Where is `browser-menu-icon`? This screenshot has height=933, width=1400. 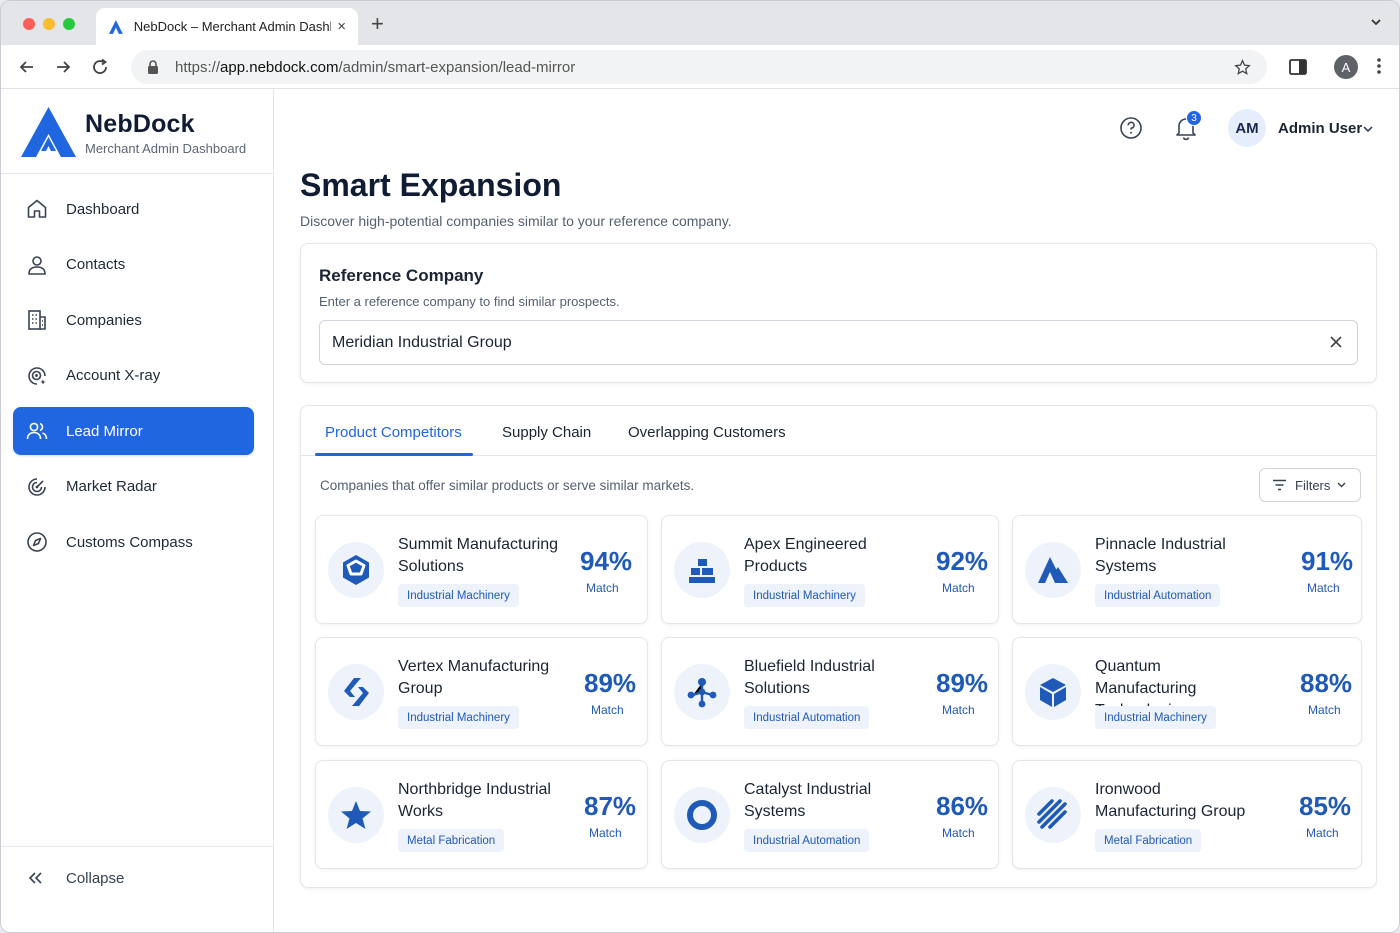 browser-menu-icon is located at coordinates (1379, 66).